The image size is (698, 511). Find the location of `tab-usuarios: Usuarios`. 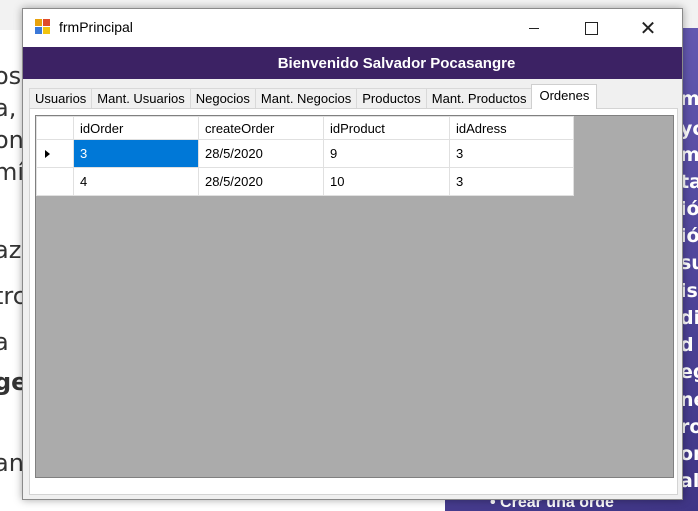

tab-usuarios: Usuarios is located at coordinates (61, 98).